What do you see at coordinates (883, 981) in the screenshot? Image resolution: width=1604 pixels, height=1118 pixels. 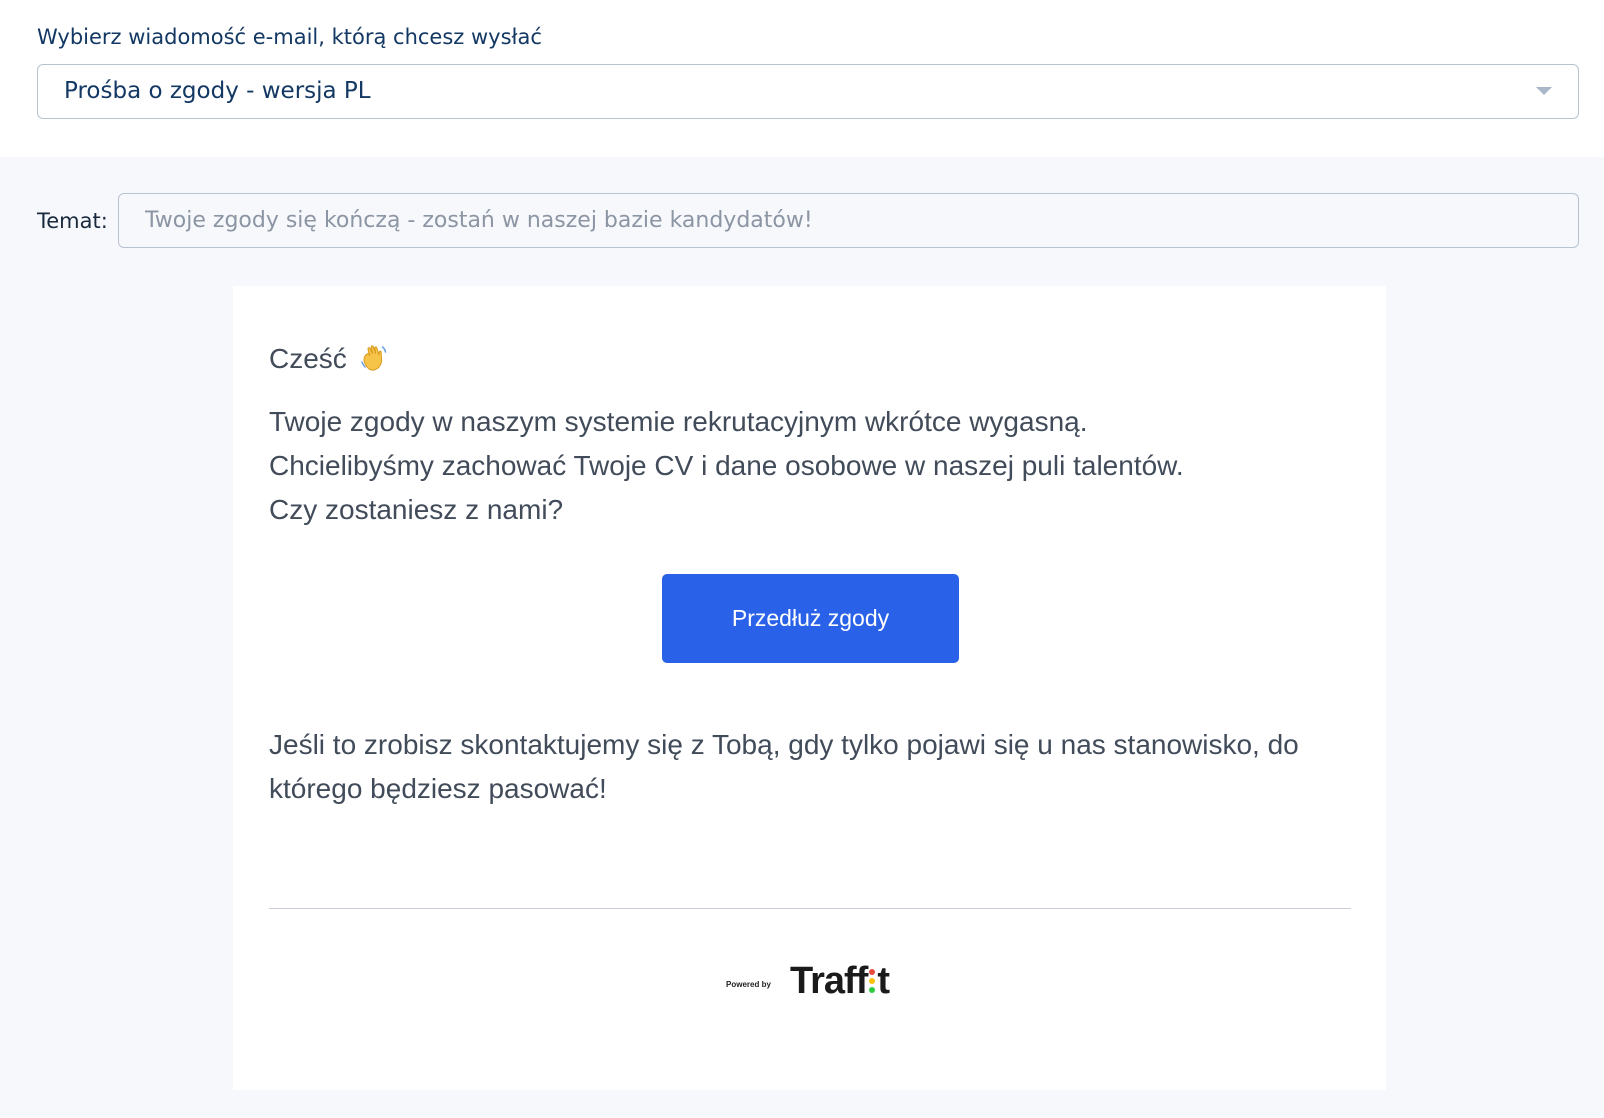 I see `logo-text-end: t` at bounding box center [883, 981].